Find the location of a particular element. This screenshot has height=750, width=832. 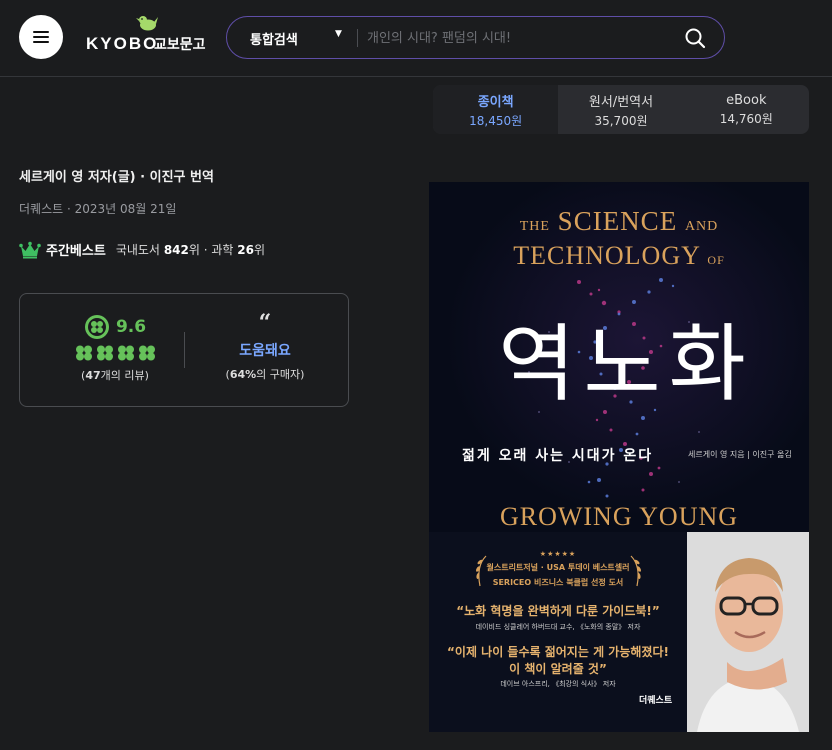

tab-price: 18,450원 is located at coordinates (496, 120).